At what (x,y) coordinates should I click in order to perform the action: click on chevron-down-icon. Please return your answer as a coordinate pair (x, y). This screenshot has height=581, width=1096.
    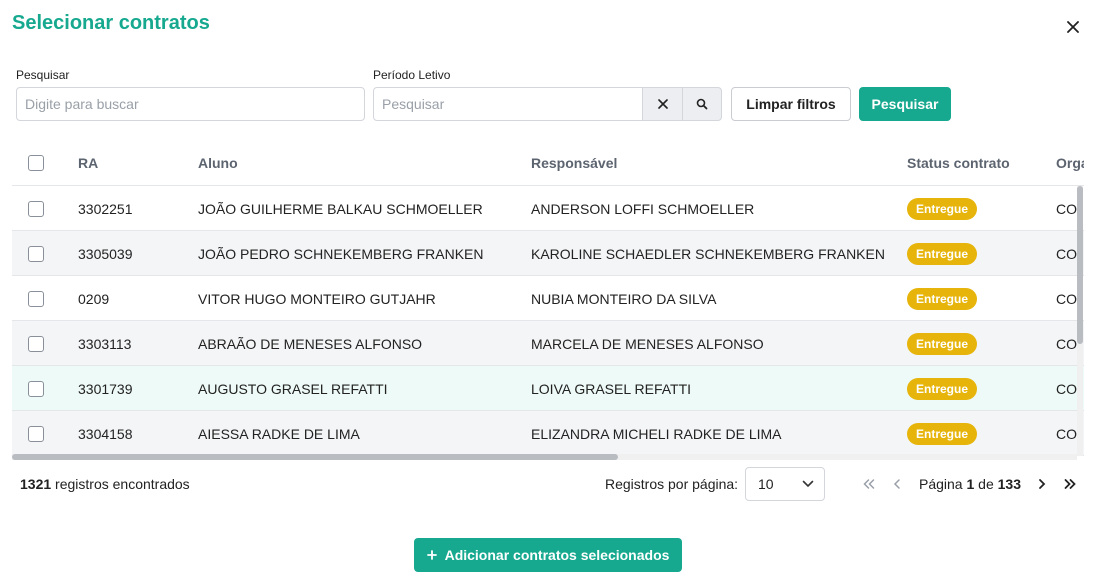
    Looking at the image, I should click on (808, 484).